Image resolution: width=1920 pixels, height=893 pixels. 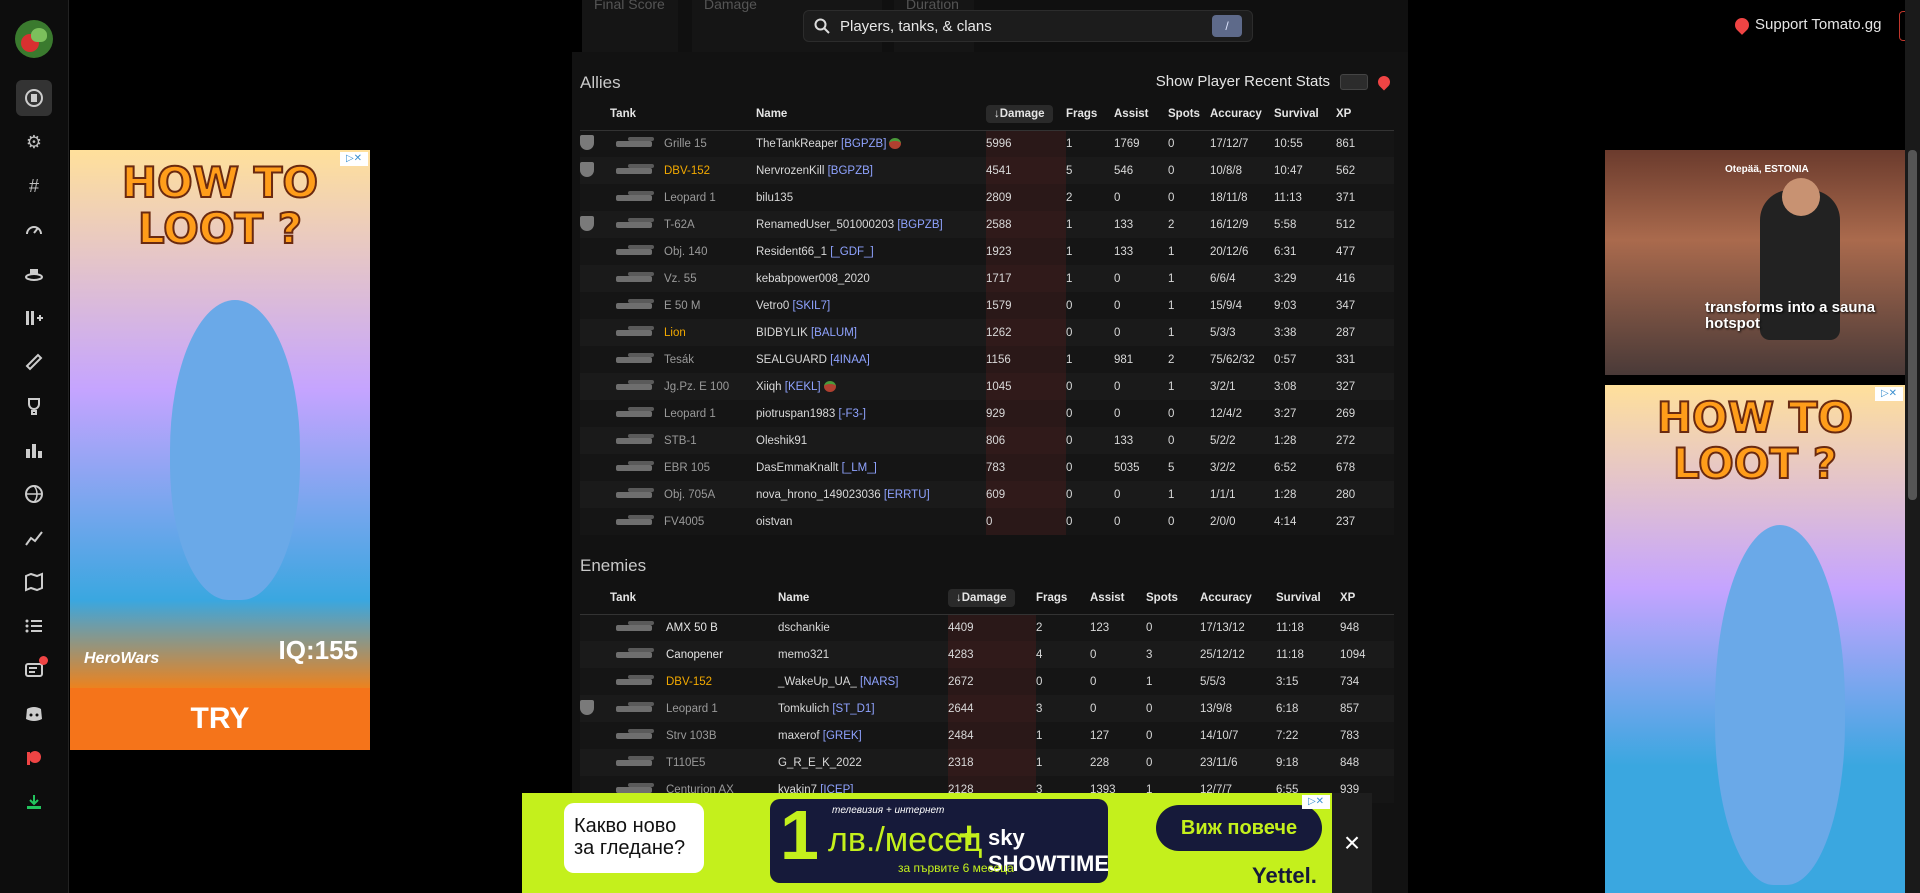 What do you see at coordinates (34, 494) in the screenshot?
I see `globe-icon` at bounding box center [34, 494].